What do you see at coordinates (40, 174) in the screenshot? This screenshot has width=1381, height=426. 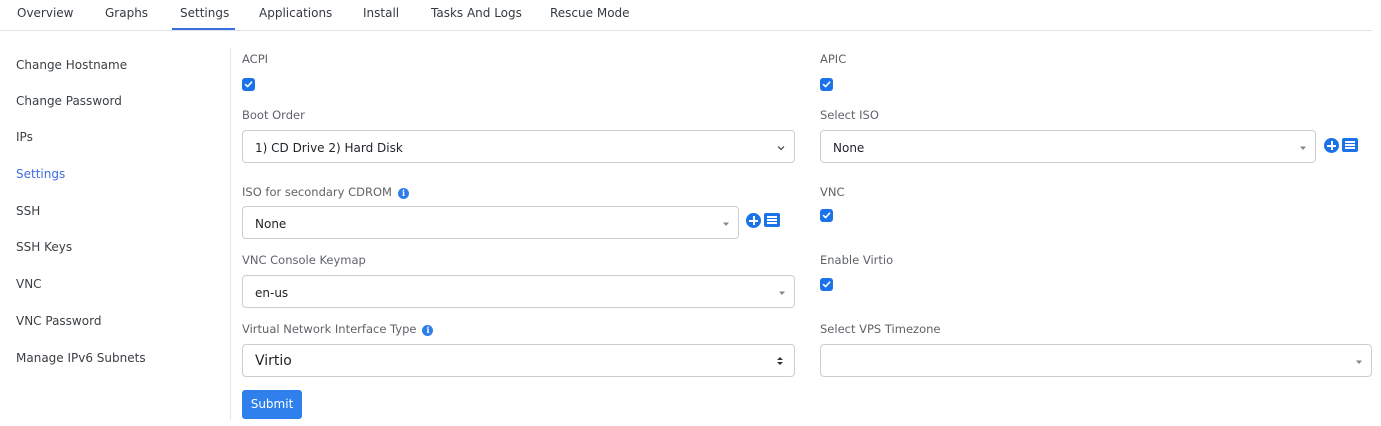 I see `sidebar-item-settings: Settings` at bounding box center [40, 174].